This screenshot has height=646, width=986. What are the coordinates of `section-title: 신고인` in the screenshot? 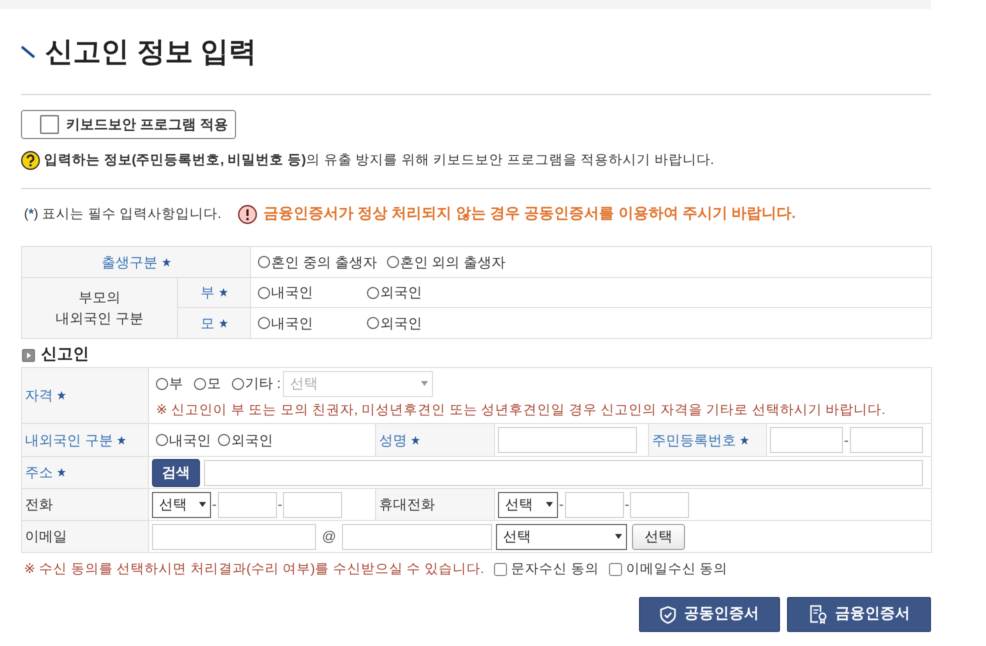 It's located at (65, 355).